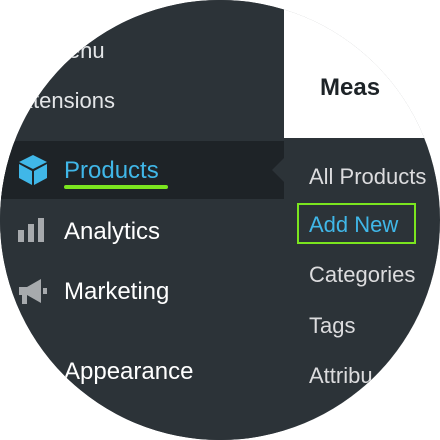  I want to click on box-icon, so click(33, 172).